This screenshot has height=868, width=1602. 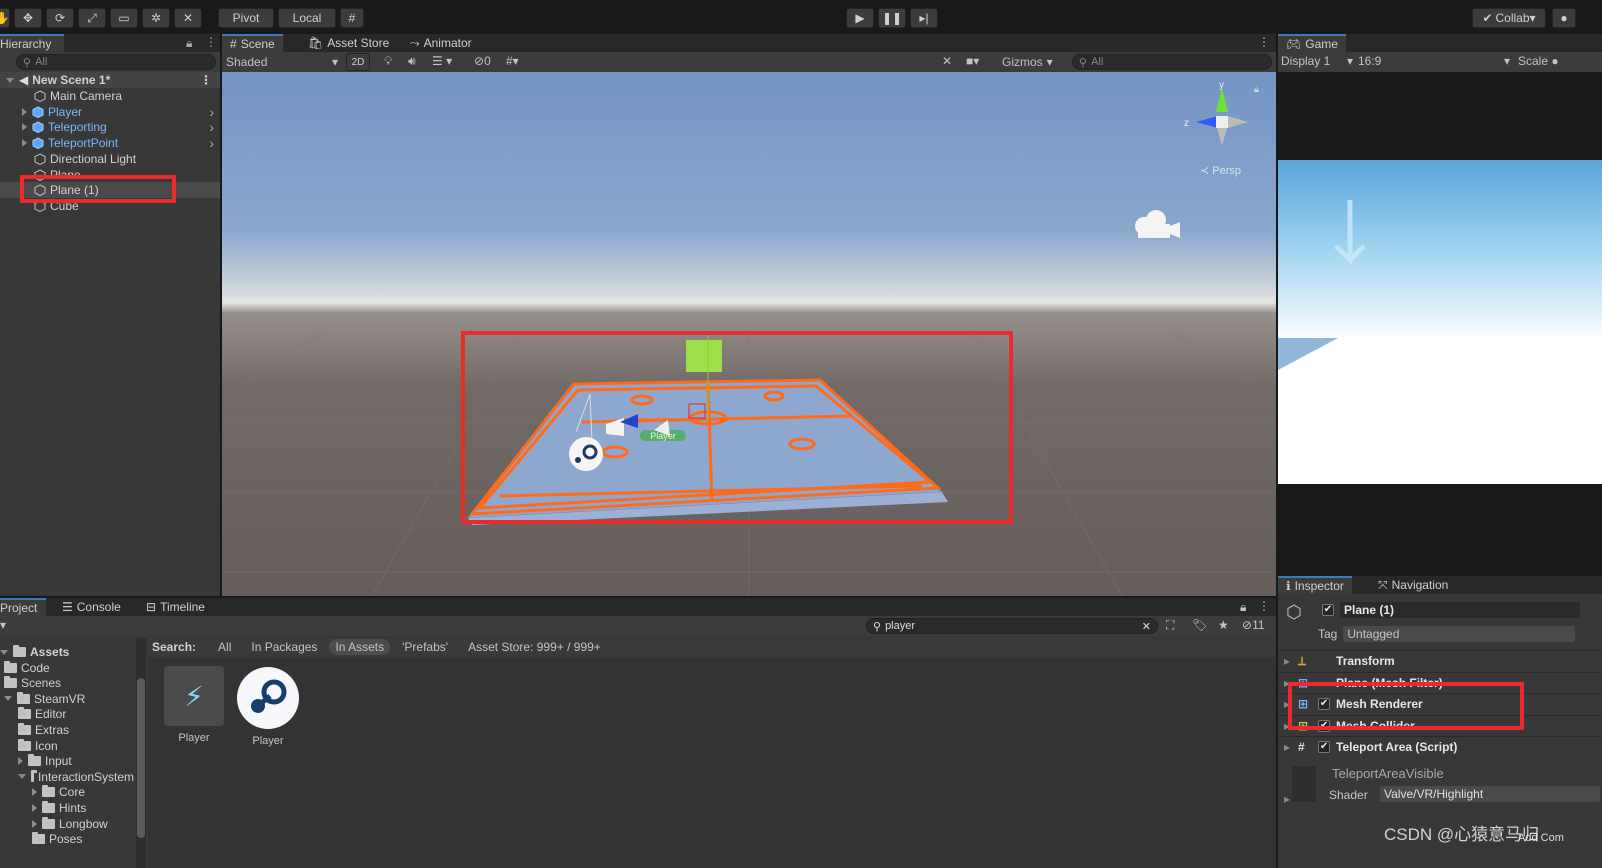 I want to click on hand-tool-icon: ✋, so click(x=5, y=18).